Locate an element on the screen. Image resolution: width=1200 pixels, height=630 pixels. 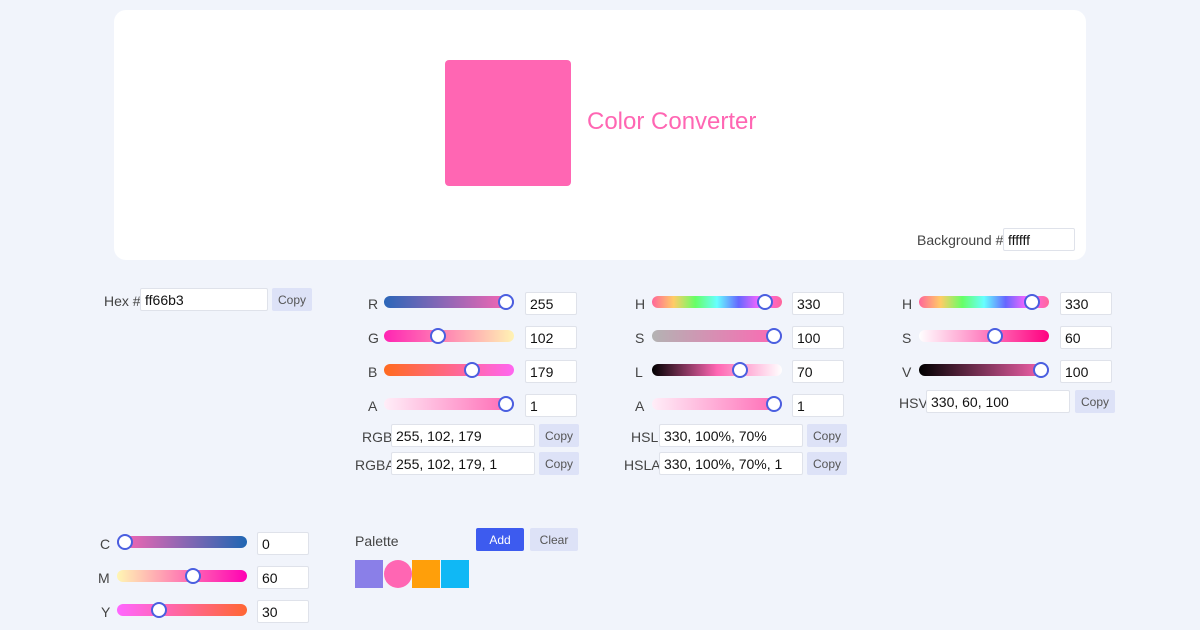
hsl-alpha-slider is located at coordinates (717, 404).